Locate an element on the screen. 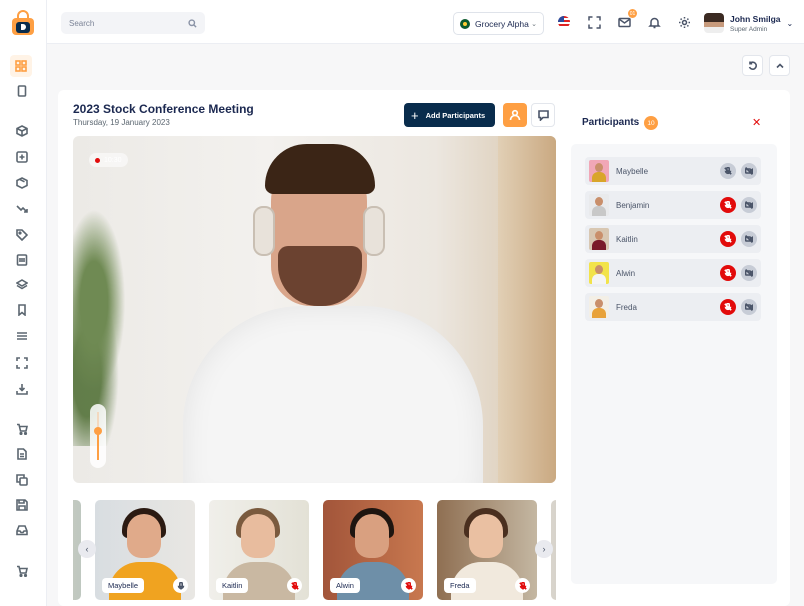 This screenshot has height=606, width=804. recording-timer: 10:30 is located at coordinates (108, 160).